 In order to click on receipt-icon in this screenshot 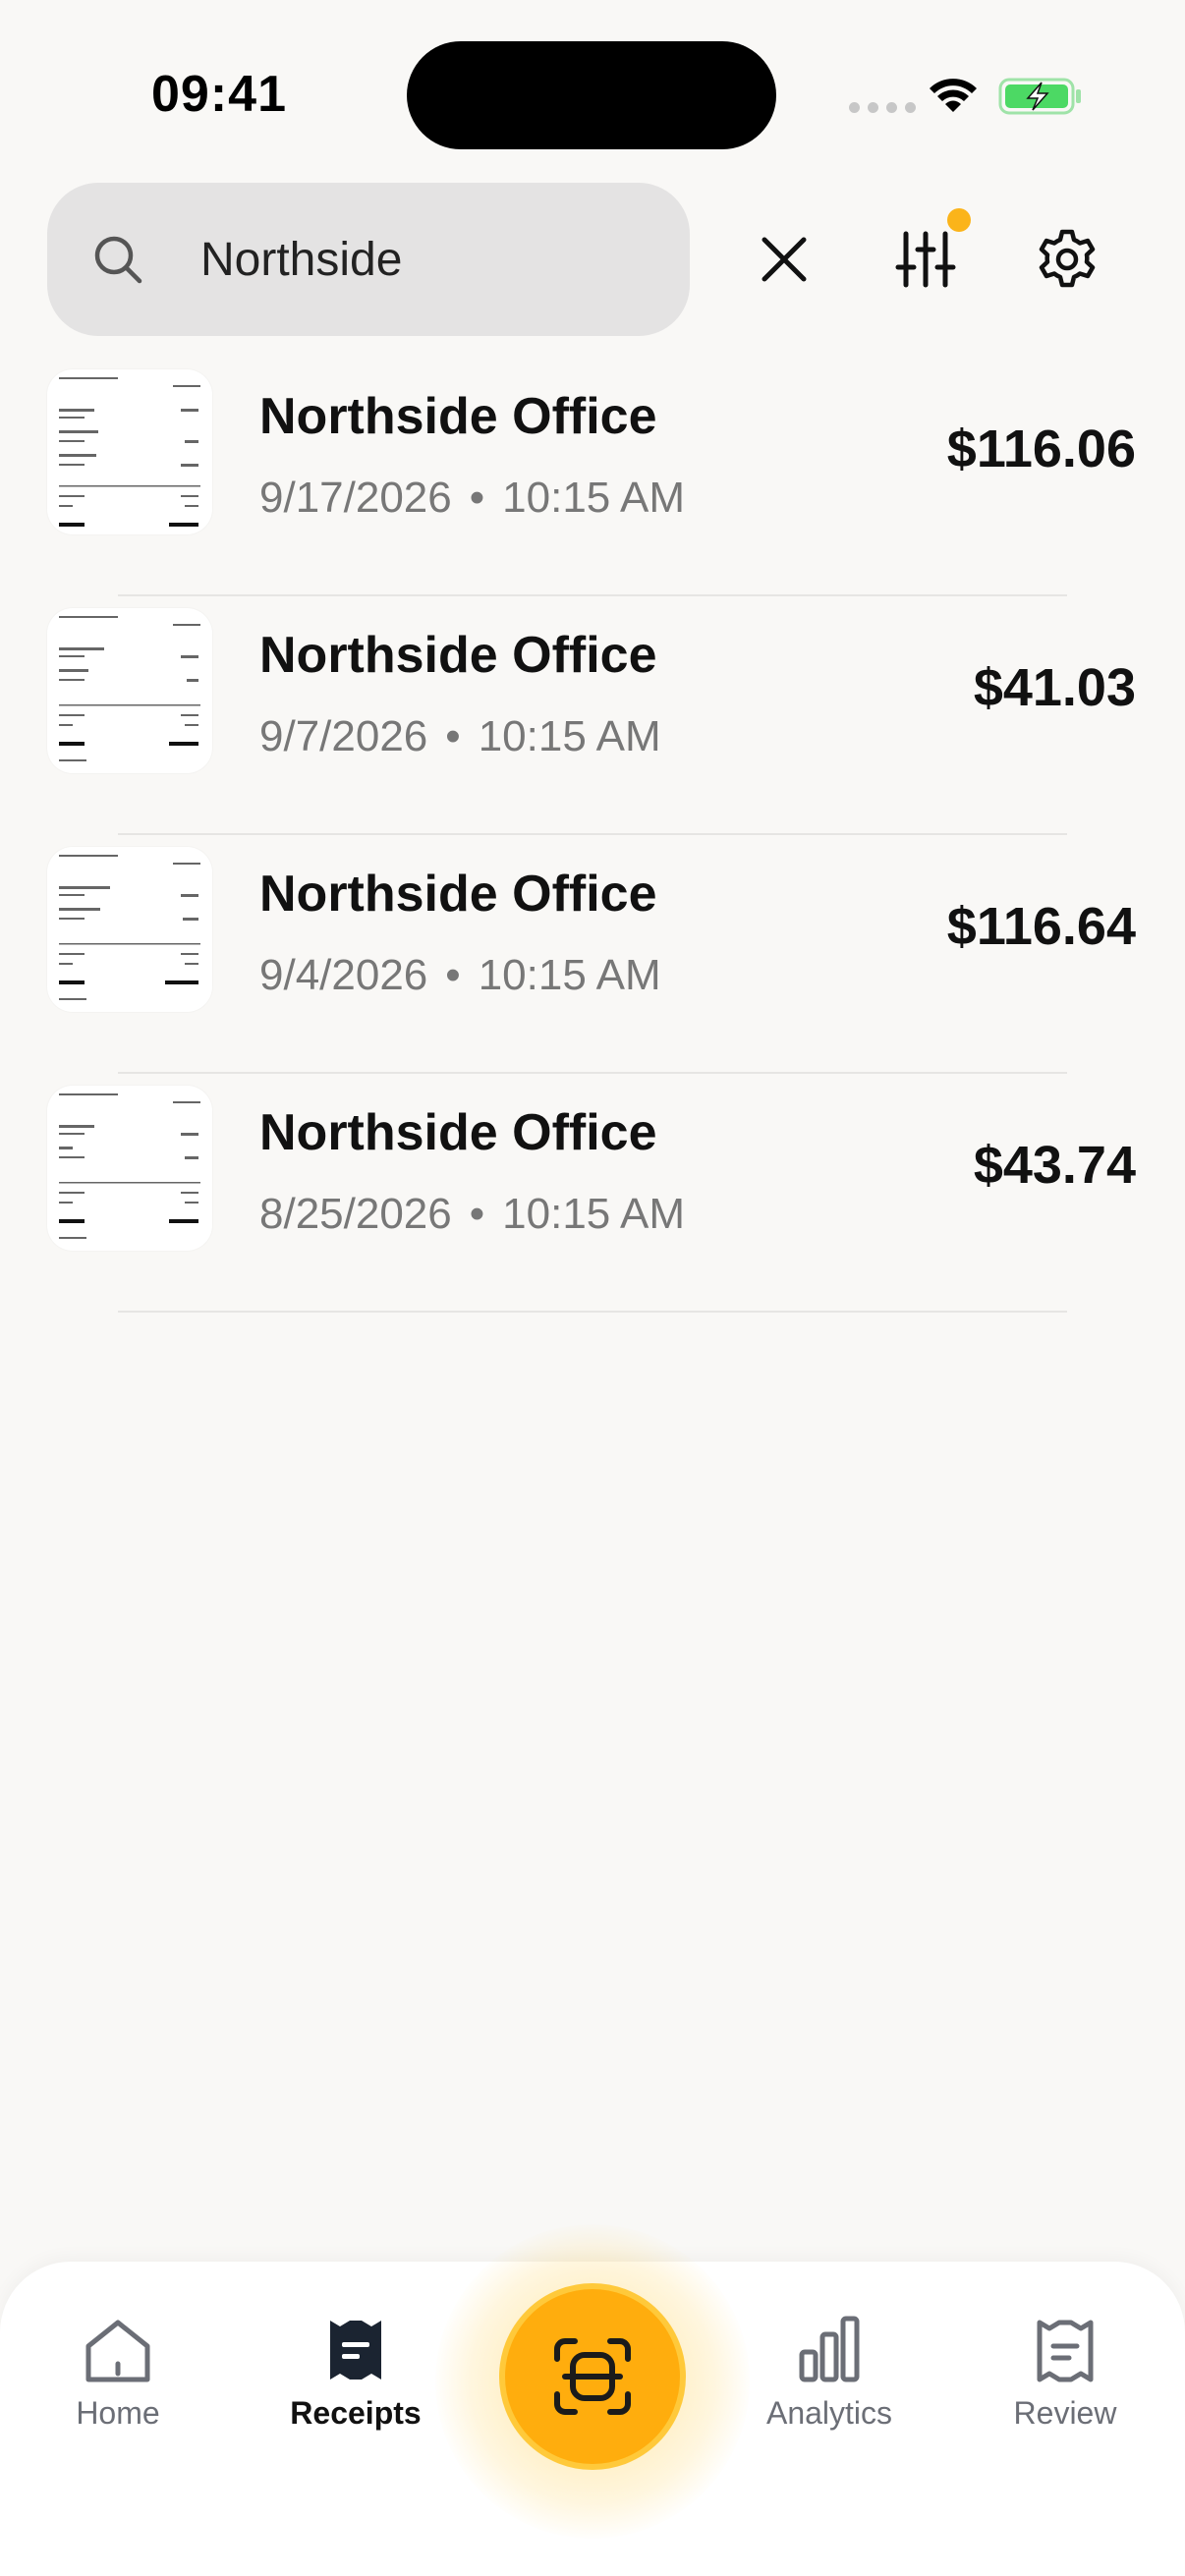, I will do `click(355, 2350)`.